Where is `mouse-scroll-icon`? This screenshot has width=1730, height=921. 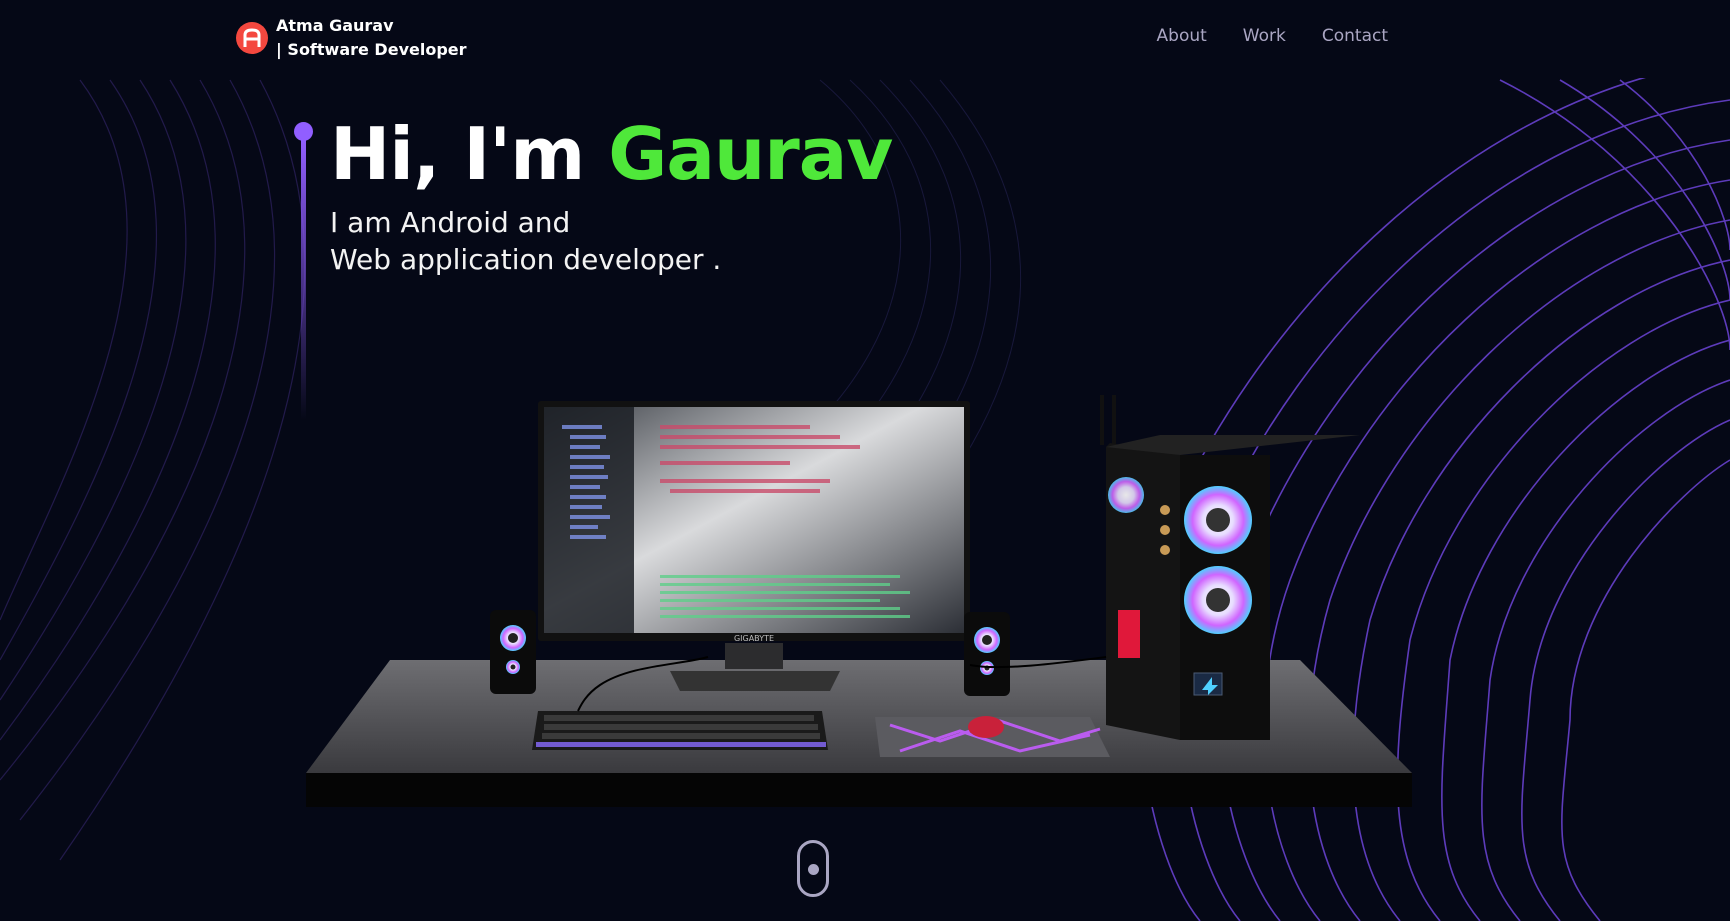
mouse-scroll-icon is located at coordinates (813, 868).